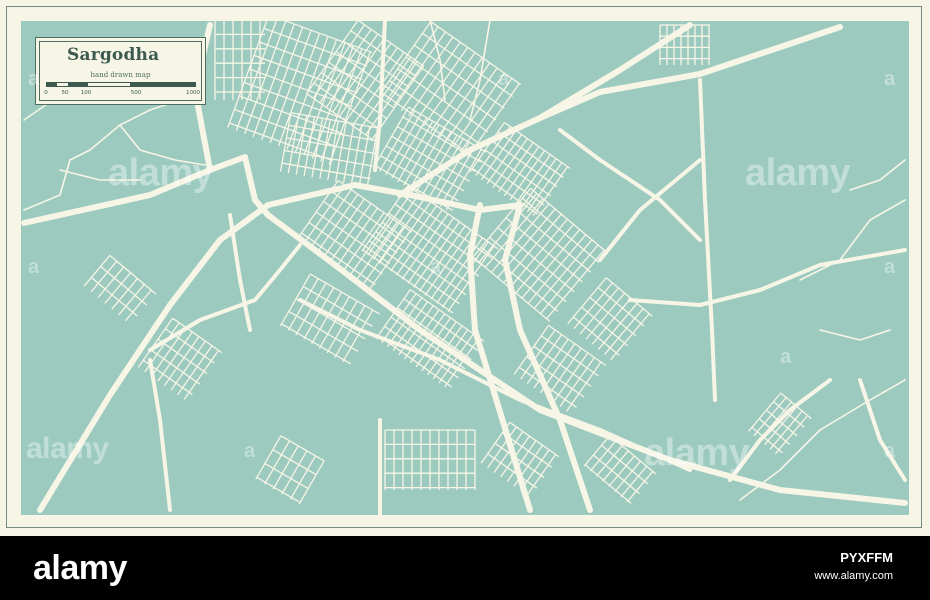 This screenshot has width=930, height=600. I want to click on footer-banner: alamy PYXFFM www.alamy.com, so click(465, 568).